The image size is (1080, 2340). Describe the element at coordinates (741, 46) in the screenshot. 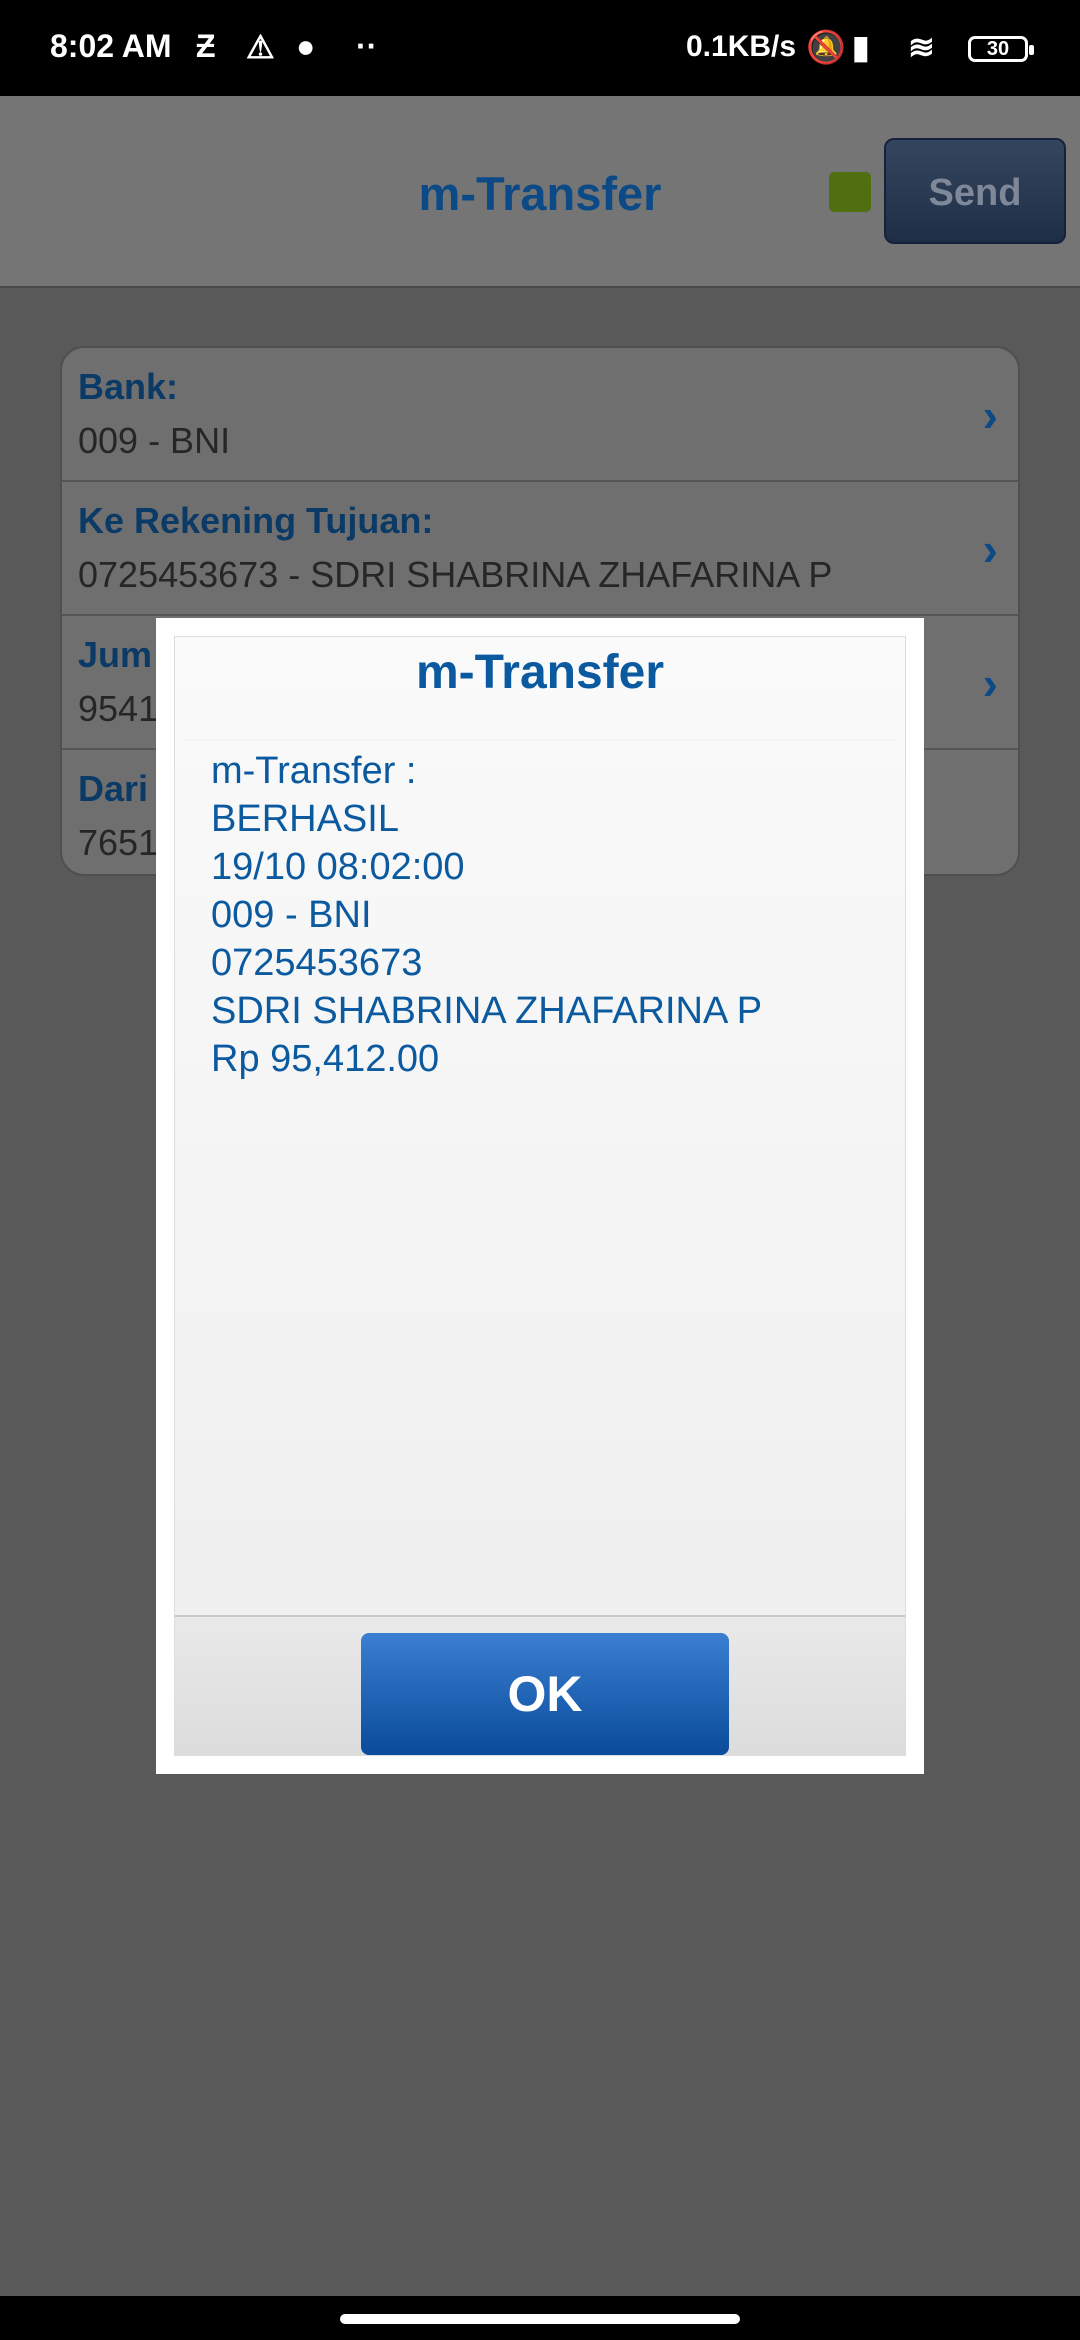

I see `network-speed: 0.1KB/s` at that location.